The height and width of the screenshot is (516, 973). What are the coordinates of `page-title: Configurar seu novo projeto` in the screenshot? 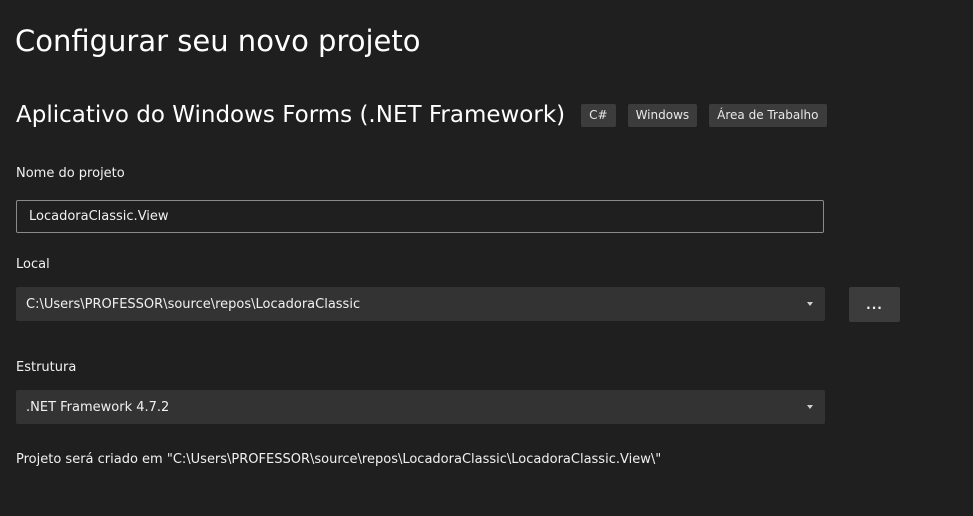 It's located at (218, 41).